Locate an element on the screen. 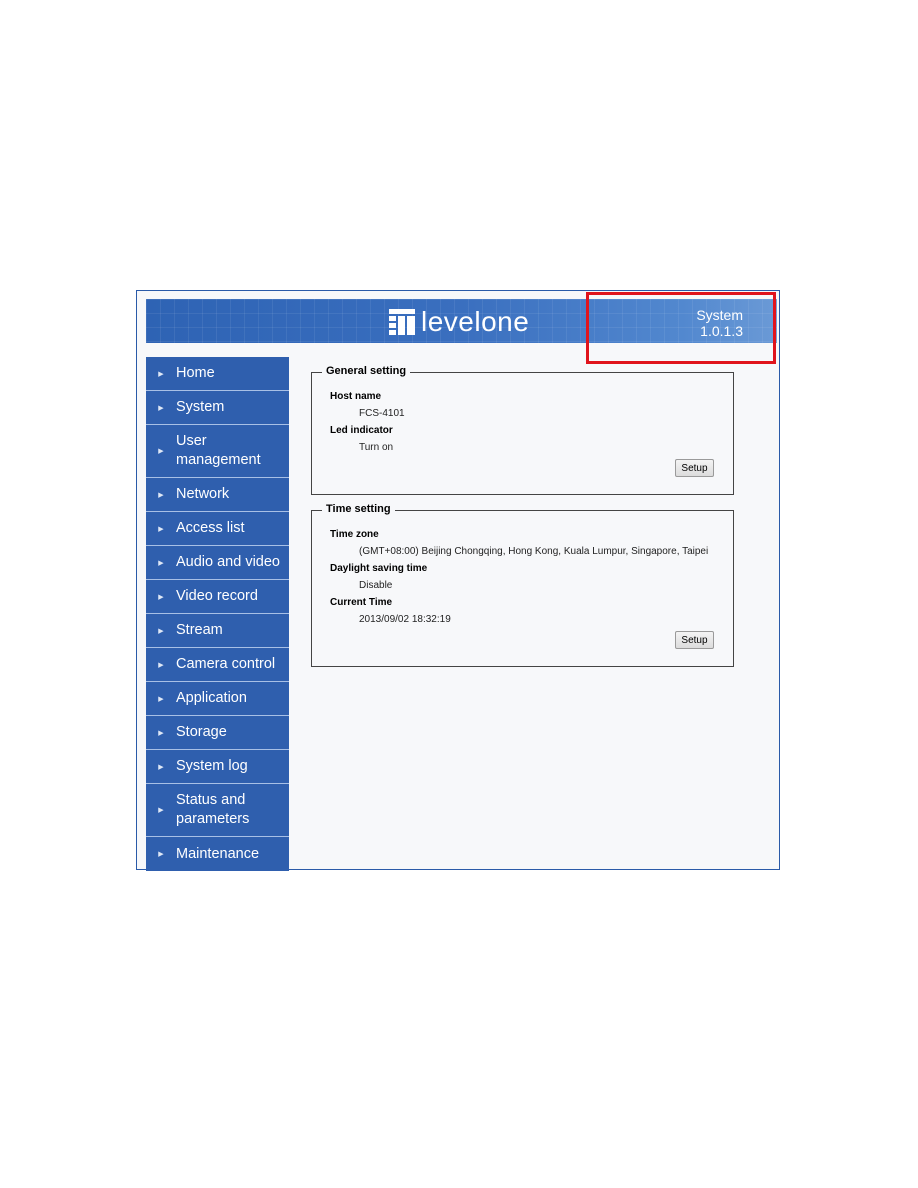  sidebar-item-status-and-parameters: ▶ Status and parameters is located at coordinates (217, 810).